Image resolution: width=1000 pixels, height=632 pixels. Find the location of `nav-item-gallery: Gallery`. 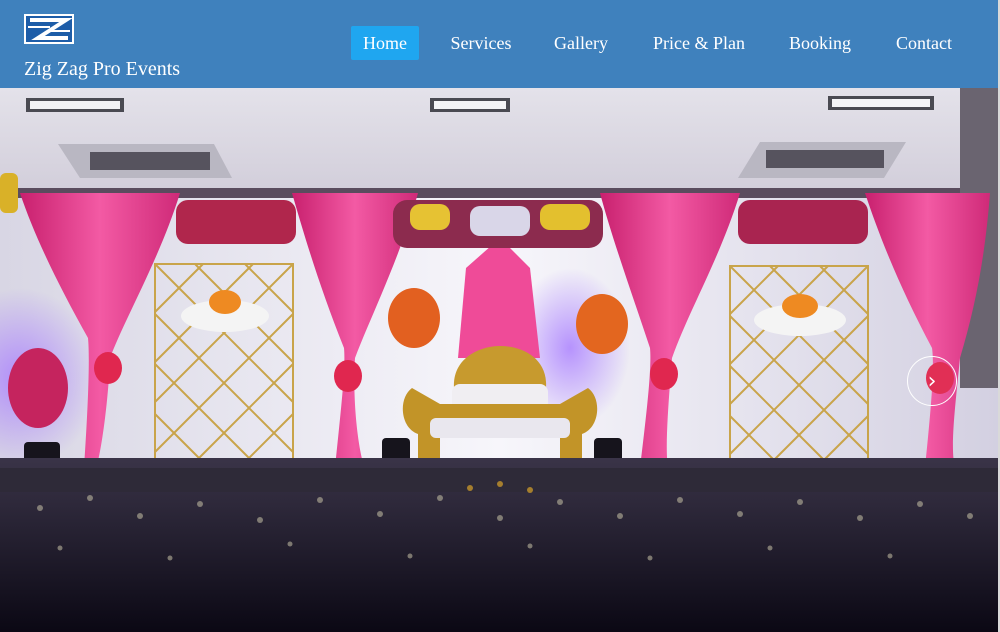

nav-item-gallery: Gallery is located at coordinates (581, 43).